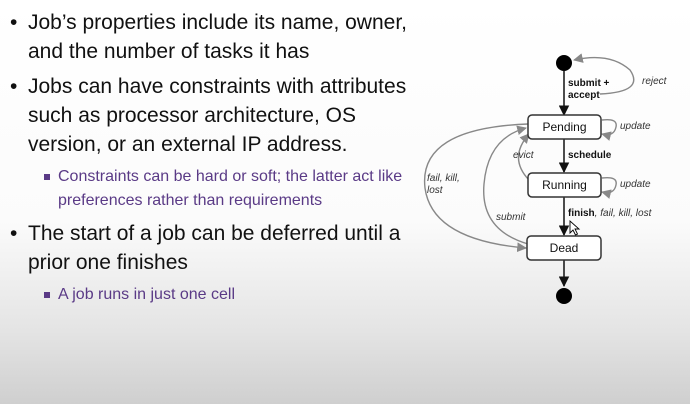 This screenshot has width=690, height=404. I want to click on label-schedule: schedule, so click(590, 155).